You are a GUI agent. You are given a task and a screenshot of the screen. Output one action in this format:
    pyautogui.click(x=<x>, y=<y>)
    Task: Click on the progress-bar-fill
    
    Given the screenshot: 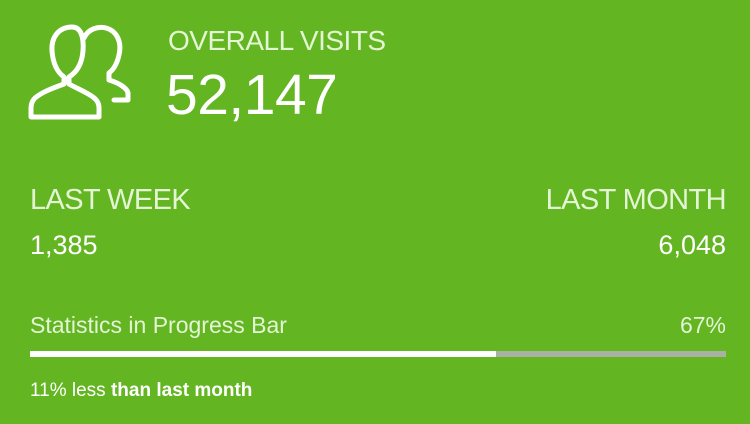 What is the action you would take?
    pyautogui.click(x=263, y=354)
    